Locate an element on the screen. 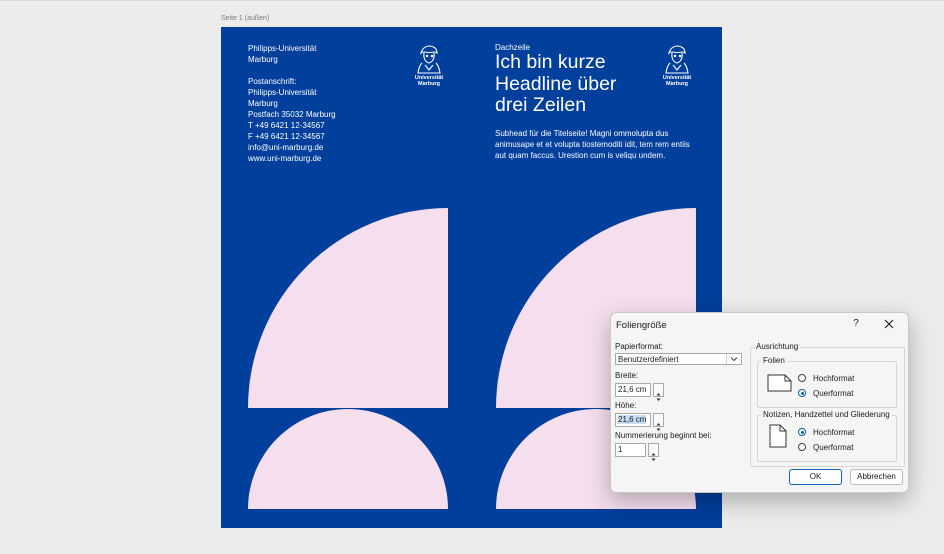 The height and width of the screenshot is (554, 944). hoehe-stepper: 21,6 cm is located at coordinates (640, 422).